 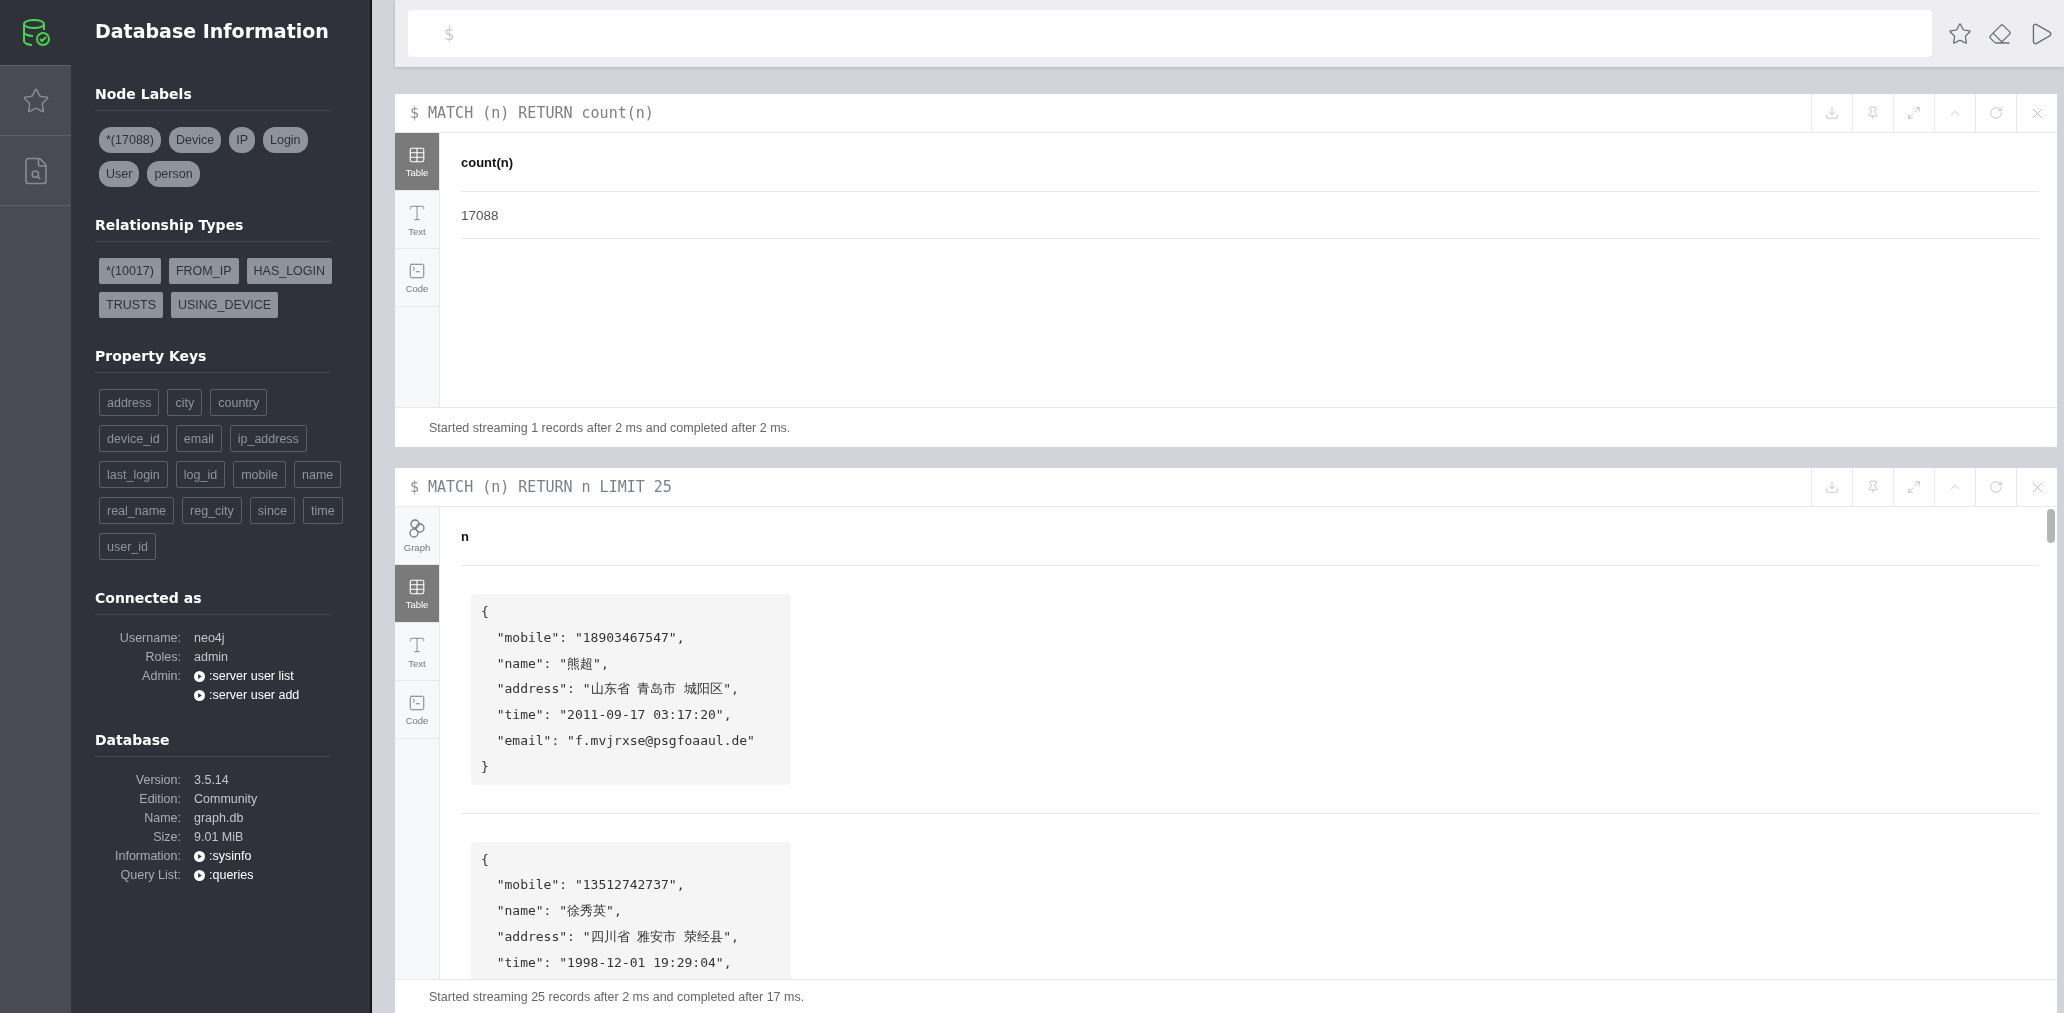 I want to click on info-value: neo4j, so click(x=210, y=638).